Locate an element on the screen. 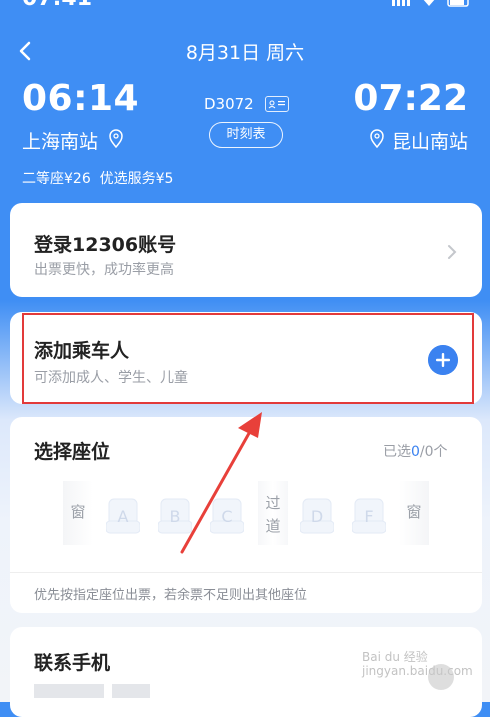  seat-letter: D is located at coordinates (317, 516).